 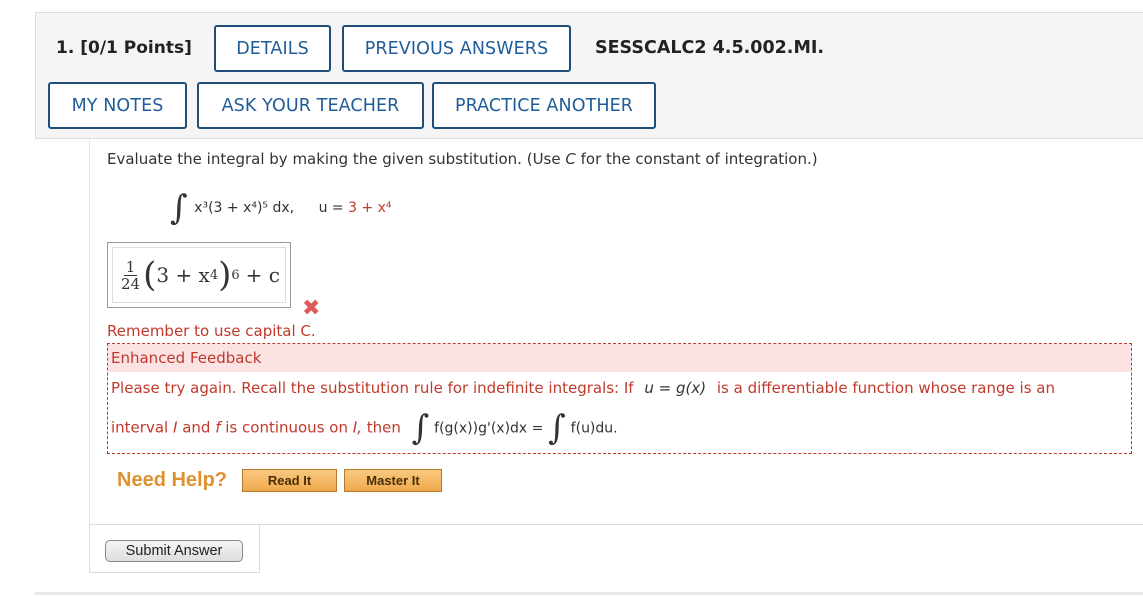 What do you see at coordinates (696, 159) in the screenshot?
I see `prompt-text-2: for the constant of integration.)` at bounding box center [696, 159].